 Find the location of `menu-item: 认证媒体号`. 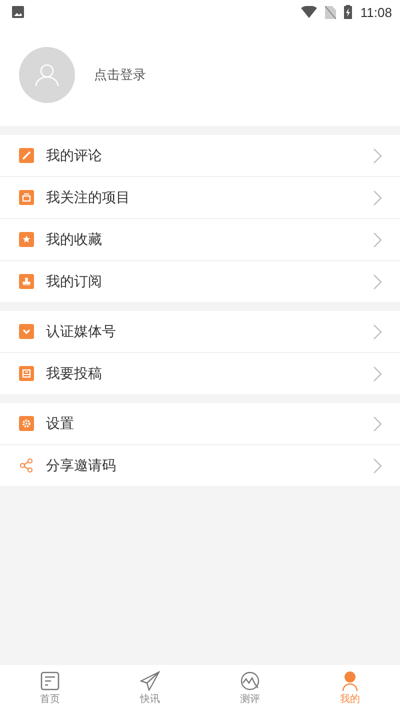

menu-item: 认证媒体号 is located at coordinates (200, 331).